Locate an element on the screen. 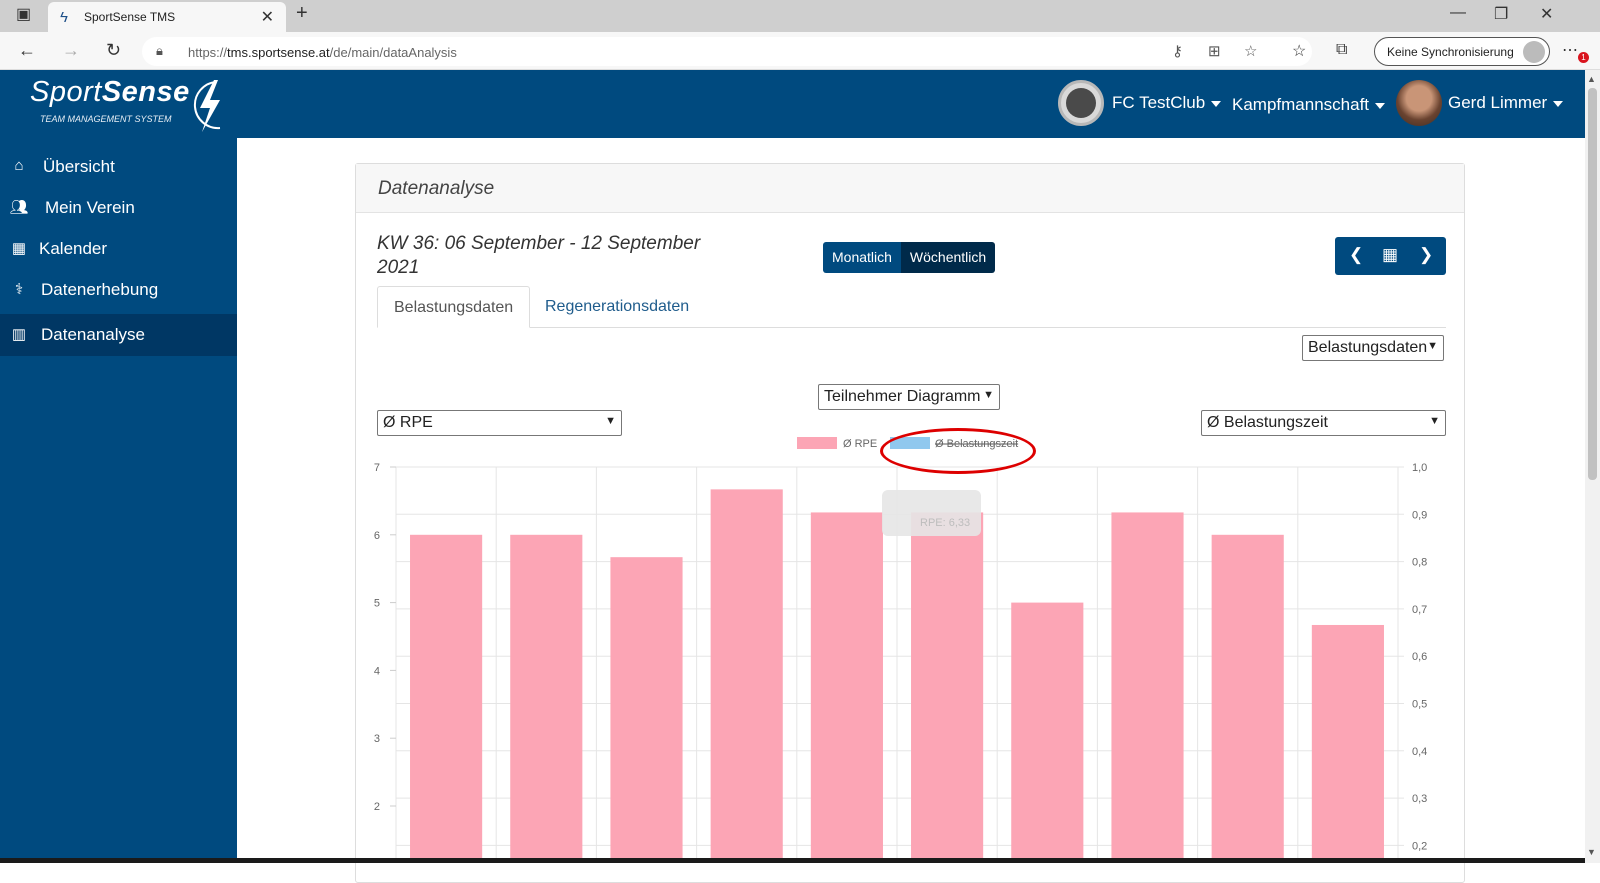  right-axis-tick-label: 1,0 is located at coordinates (1419, 468).